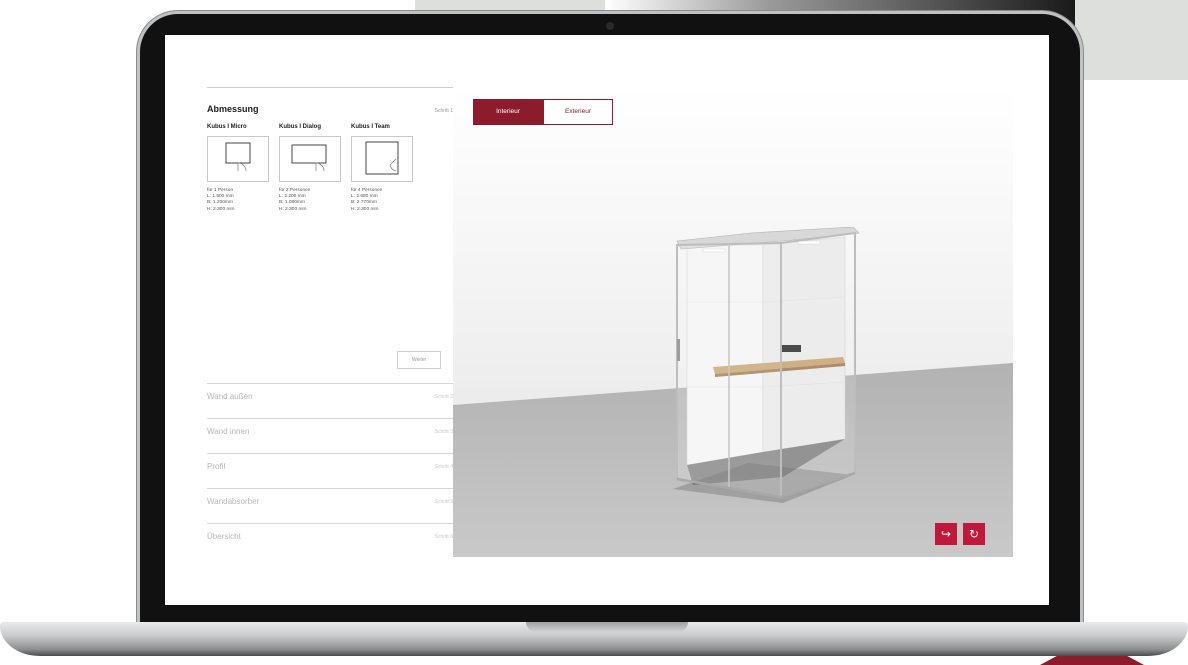 The height and width of the screenshot is (665, 1188). Describe the element at coordinates (224, 536) in the screenshot. I see `step-label: Übersicht` at that location.